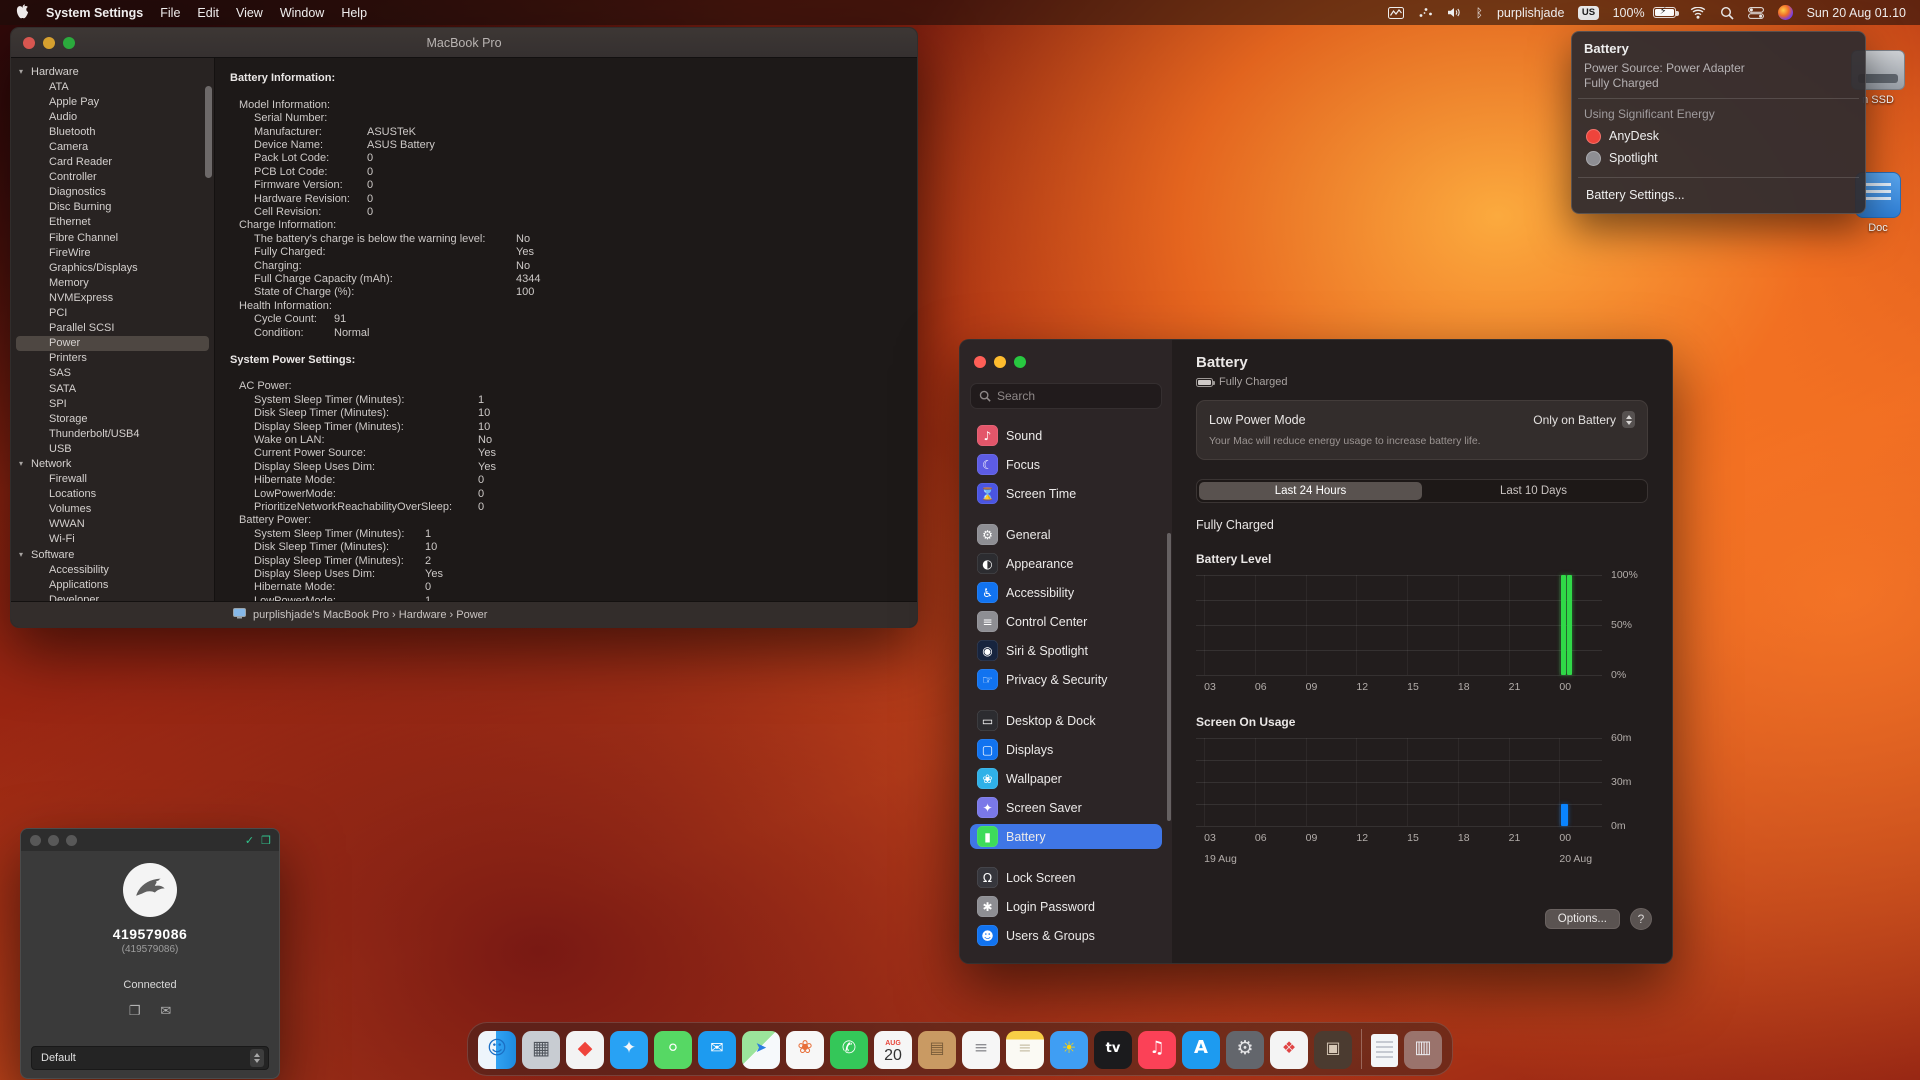  What do you see at coordinates (585, 1050) in the screenshot?
I see `dock-icon: ◆` at bounding box center [585, 1050].